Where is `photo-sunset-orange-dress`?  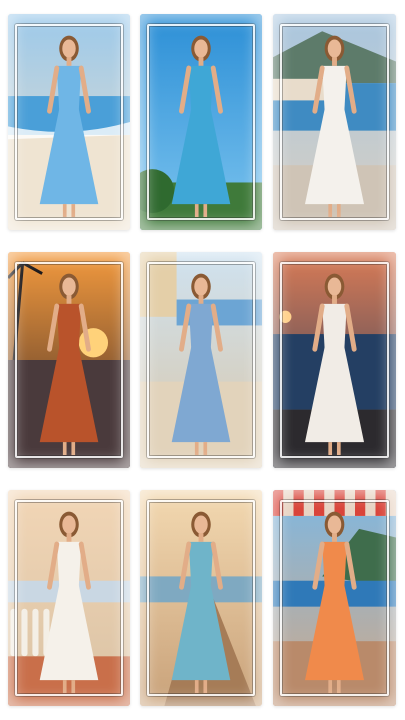 photo-sunset-orange-dress is located at coordinates (69, 360).